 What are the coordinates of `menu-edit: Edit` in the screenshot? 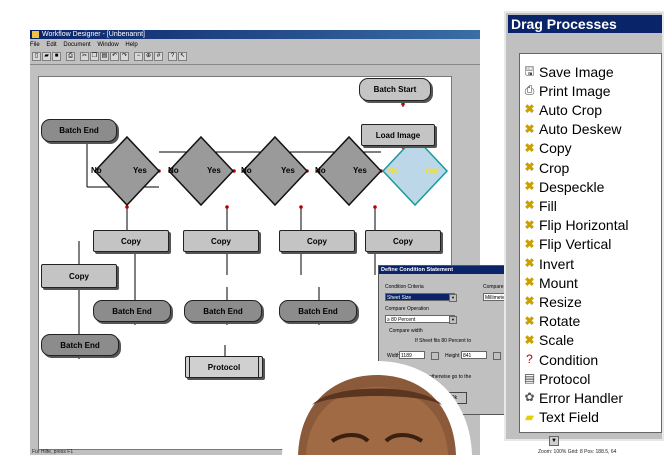 It's located at (51, 45).